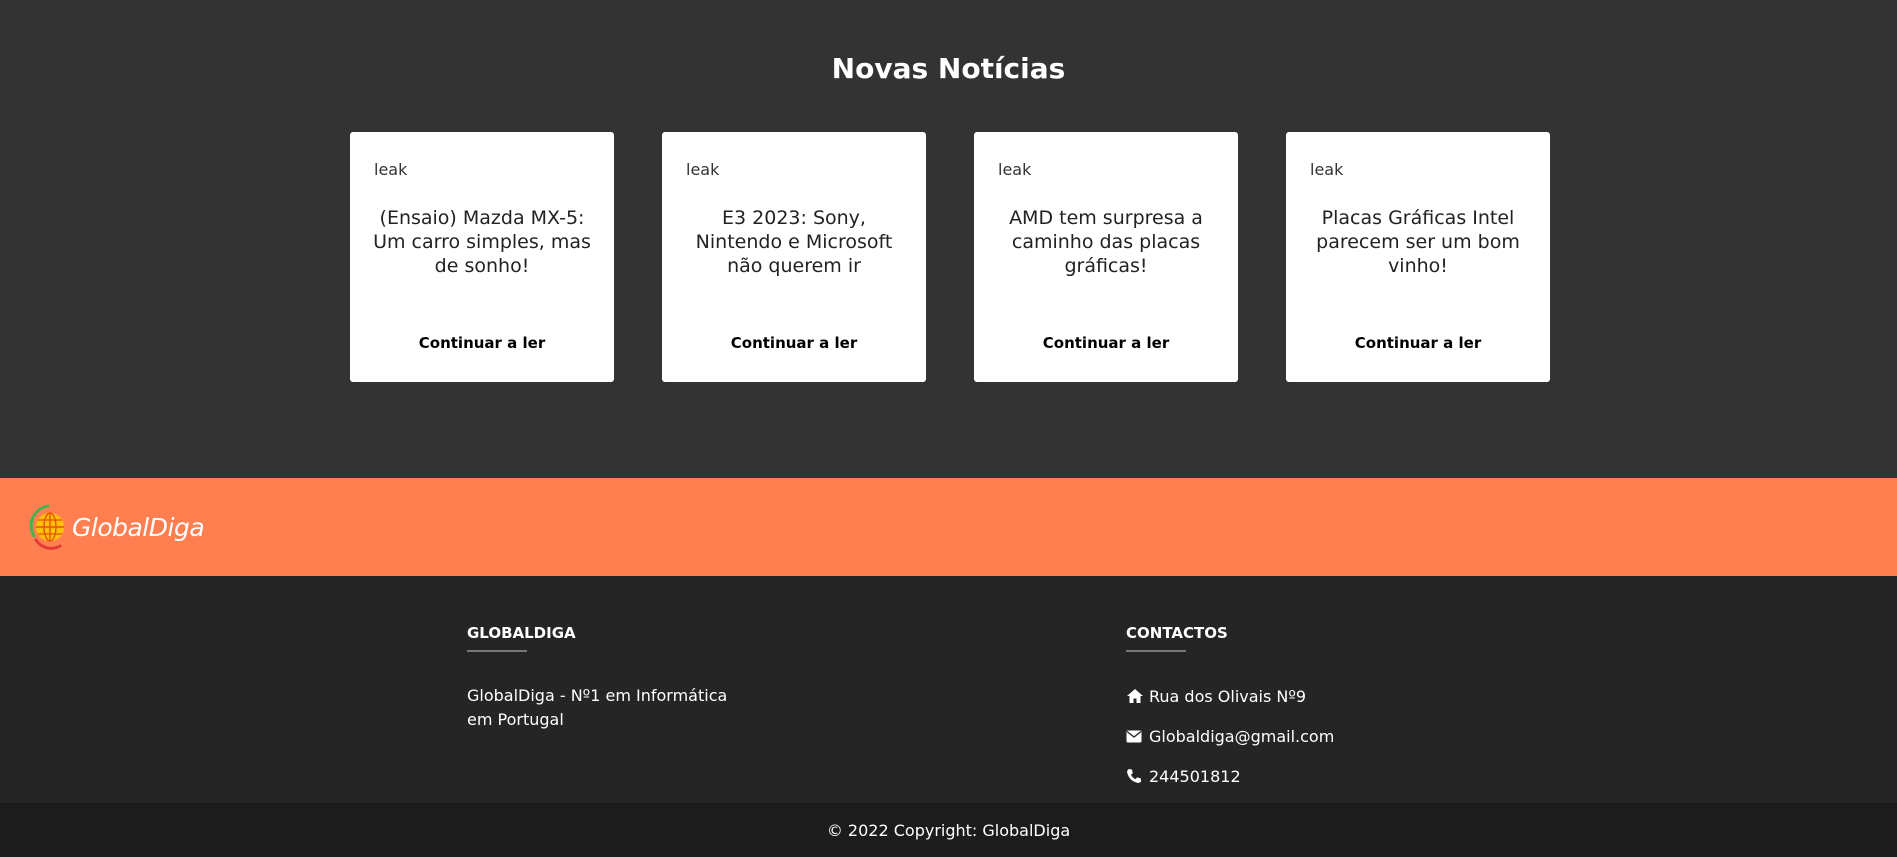 The height and width of the screenshot is (857, 1897). Describe the element at coordinates (948, 527) in the screenshot. I see `brand-bar: GlobalDiga` at that location.